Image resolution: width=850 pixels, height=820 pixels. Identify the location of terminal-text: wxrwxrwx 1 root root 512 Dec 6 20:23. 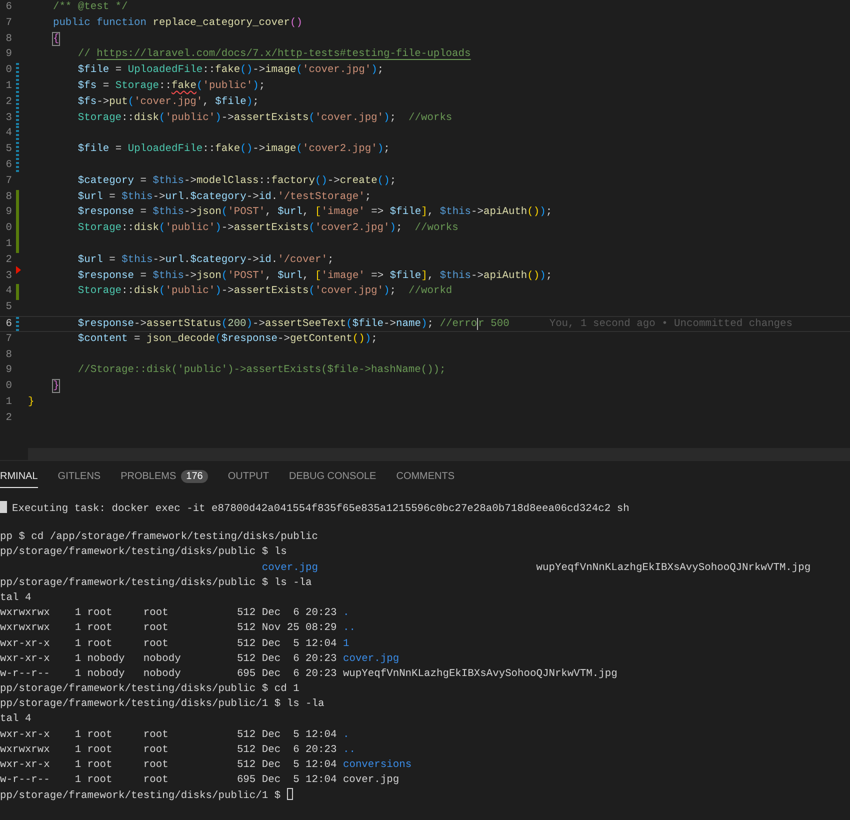
(168, 750).